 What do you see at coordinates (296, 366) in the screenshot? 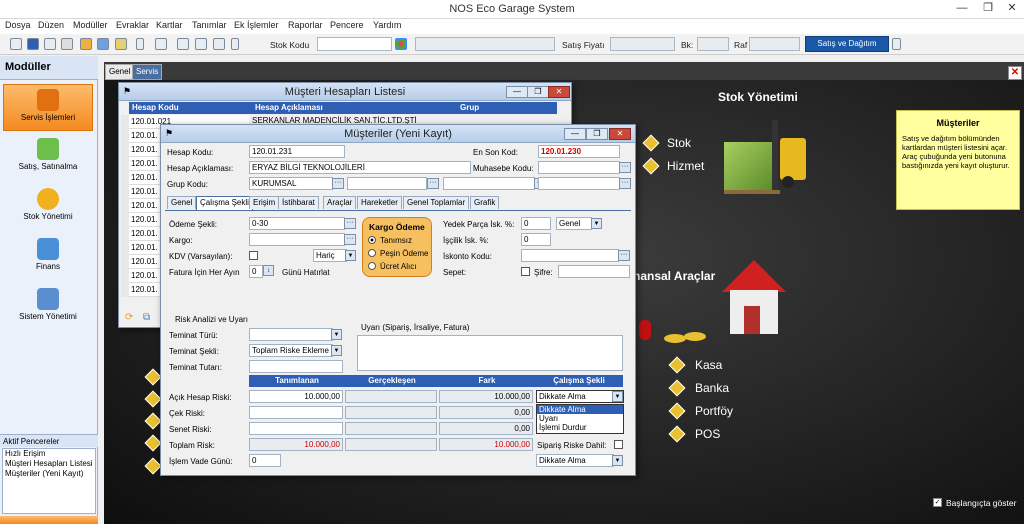
I see `teminat-tutari-field` at bounding box center [296, 366].